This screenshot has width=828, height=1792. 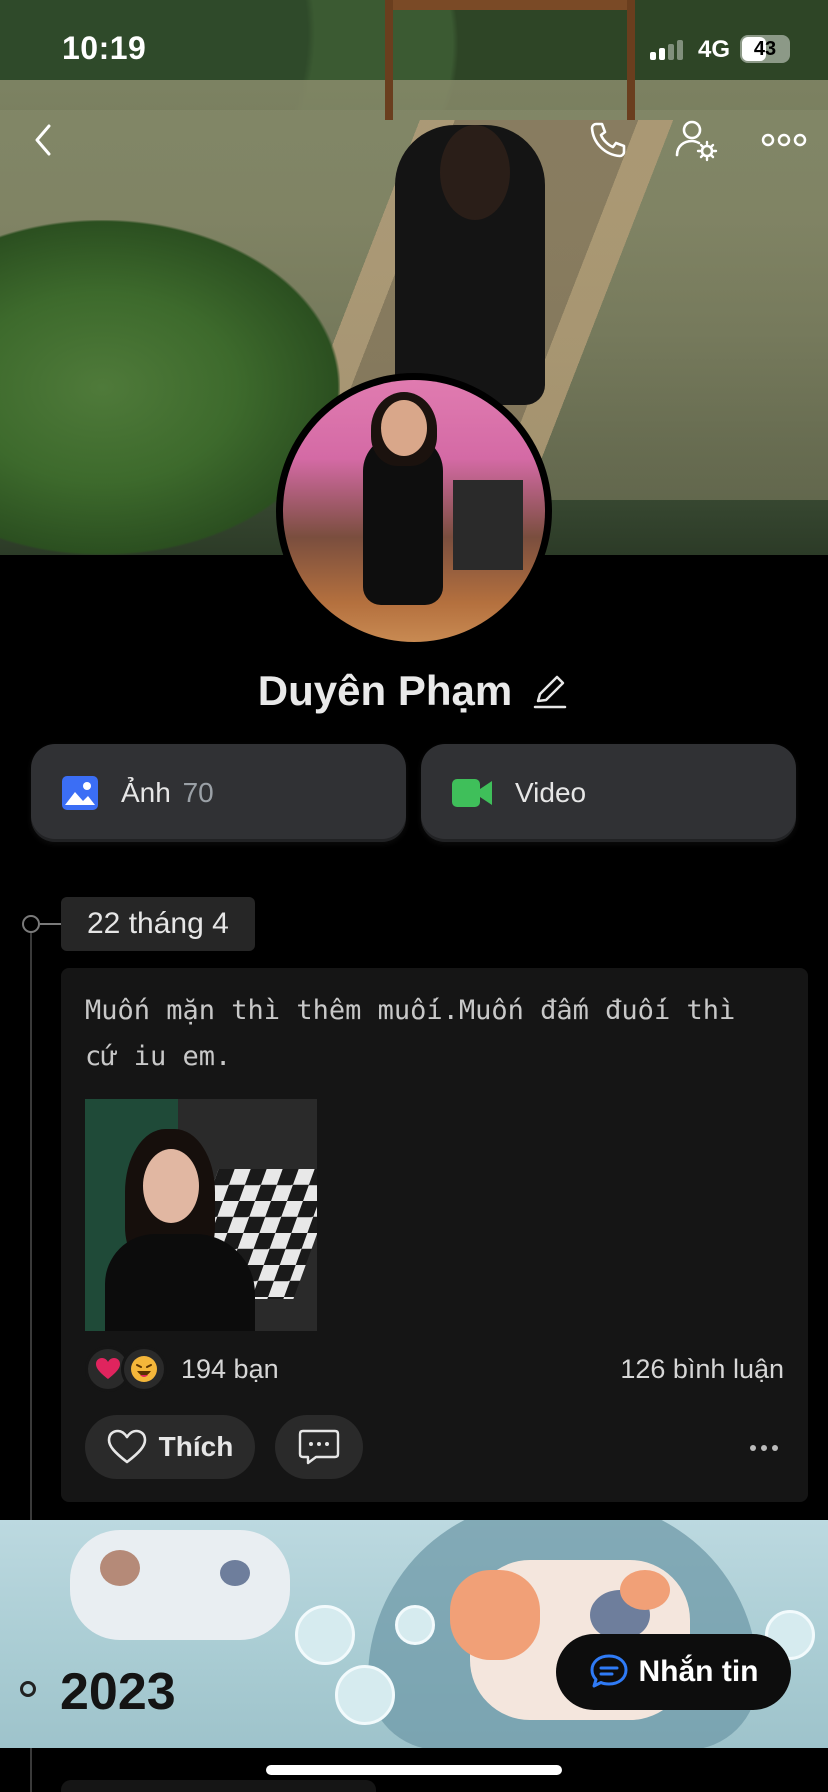 I want to click on status-bar: 10:19 4G 43, so click(x=414, y=48).